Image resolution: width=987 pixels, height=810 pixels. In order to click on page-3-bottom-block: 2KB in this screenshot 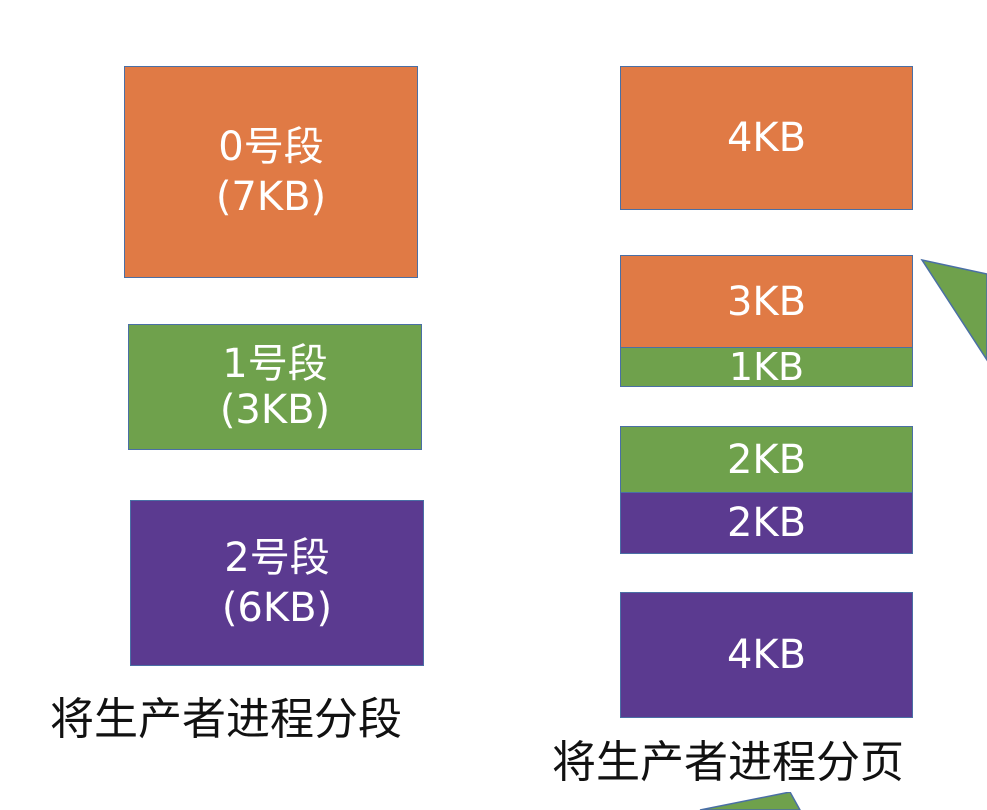, I will do `click(766, 523)`.